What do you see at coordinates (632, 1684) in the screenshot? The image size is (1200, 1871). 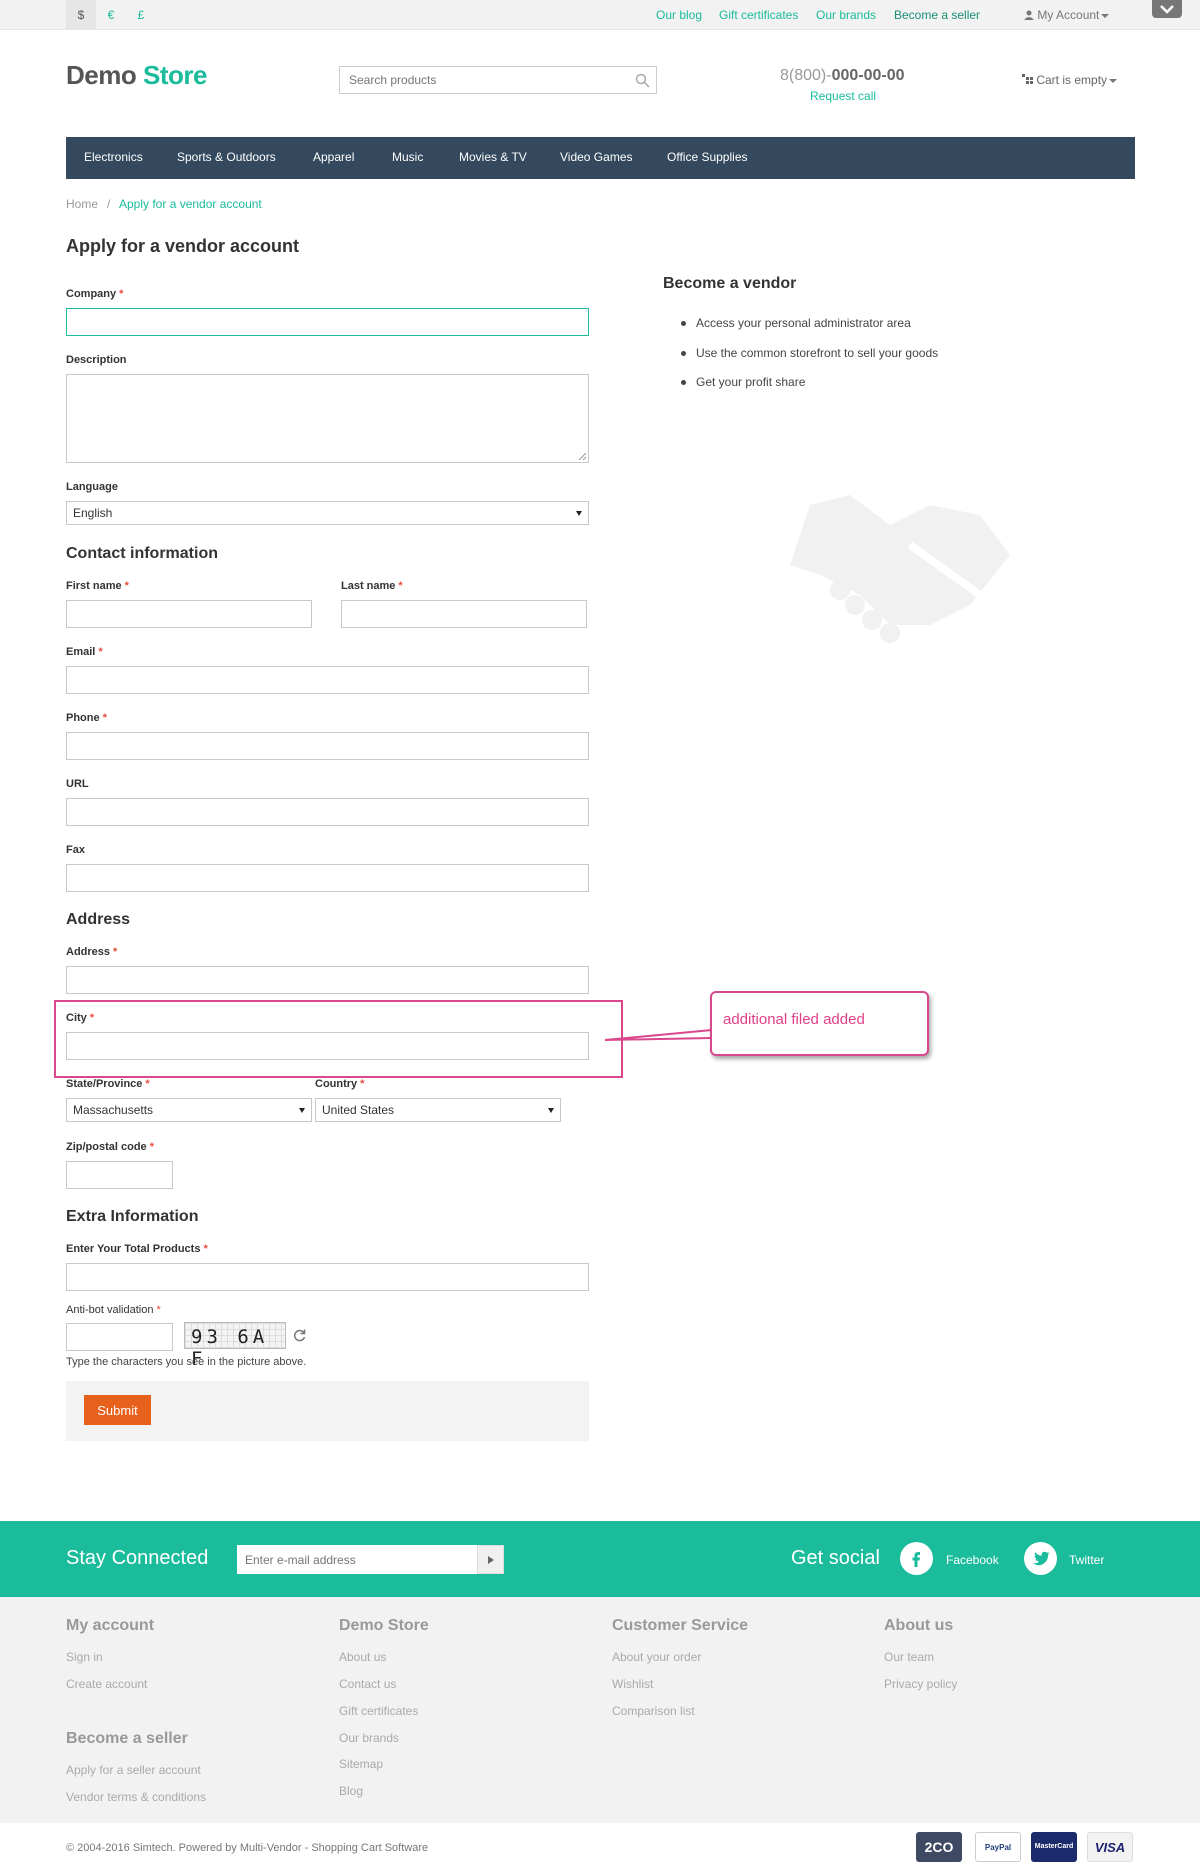 I see `footer-link-wishlist: Wishlist` at bounding box center [632, 1684].